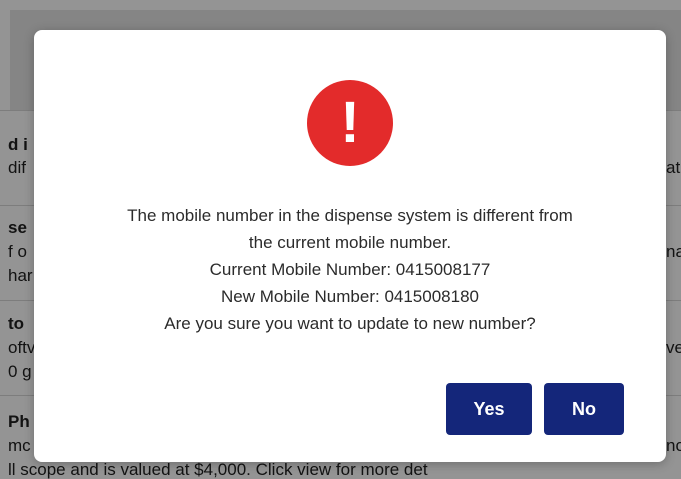  Describe the element at coordinates (584, 409) in the screenshot. I see `no-button: No` at that location.